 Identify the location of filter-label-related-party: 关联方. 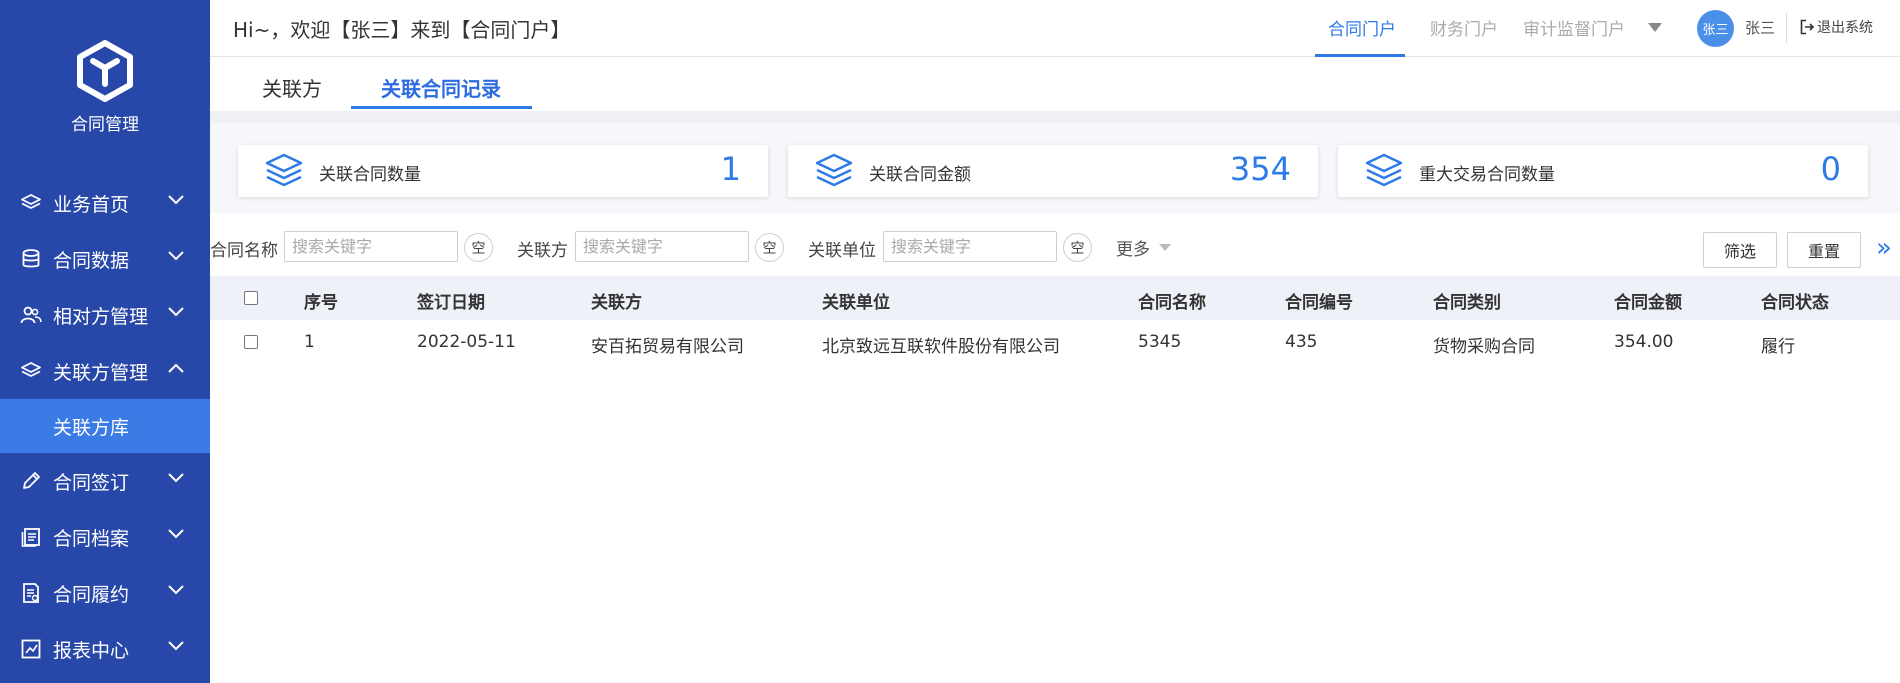
(542, 251).